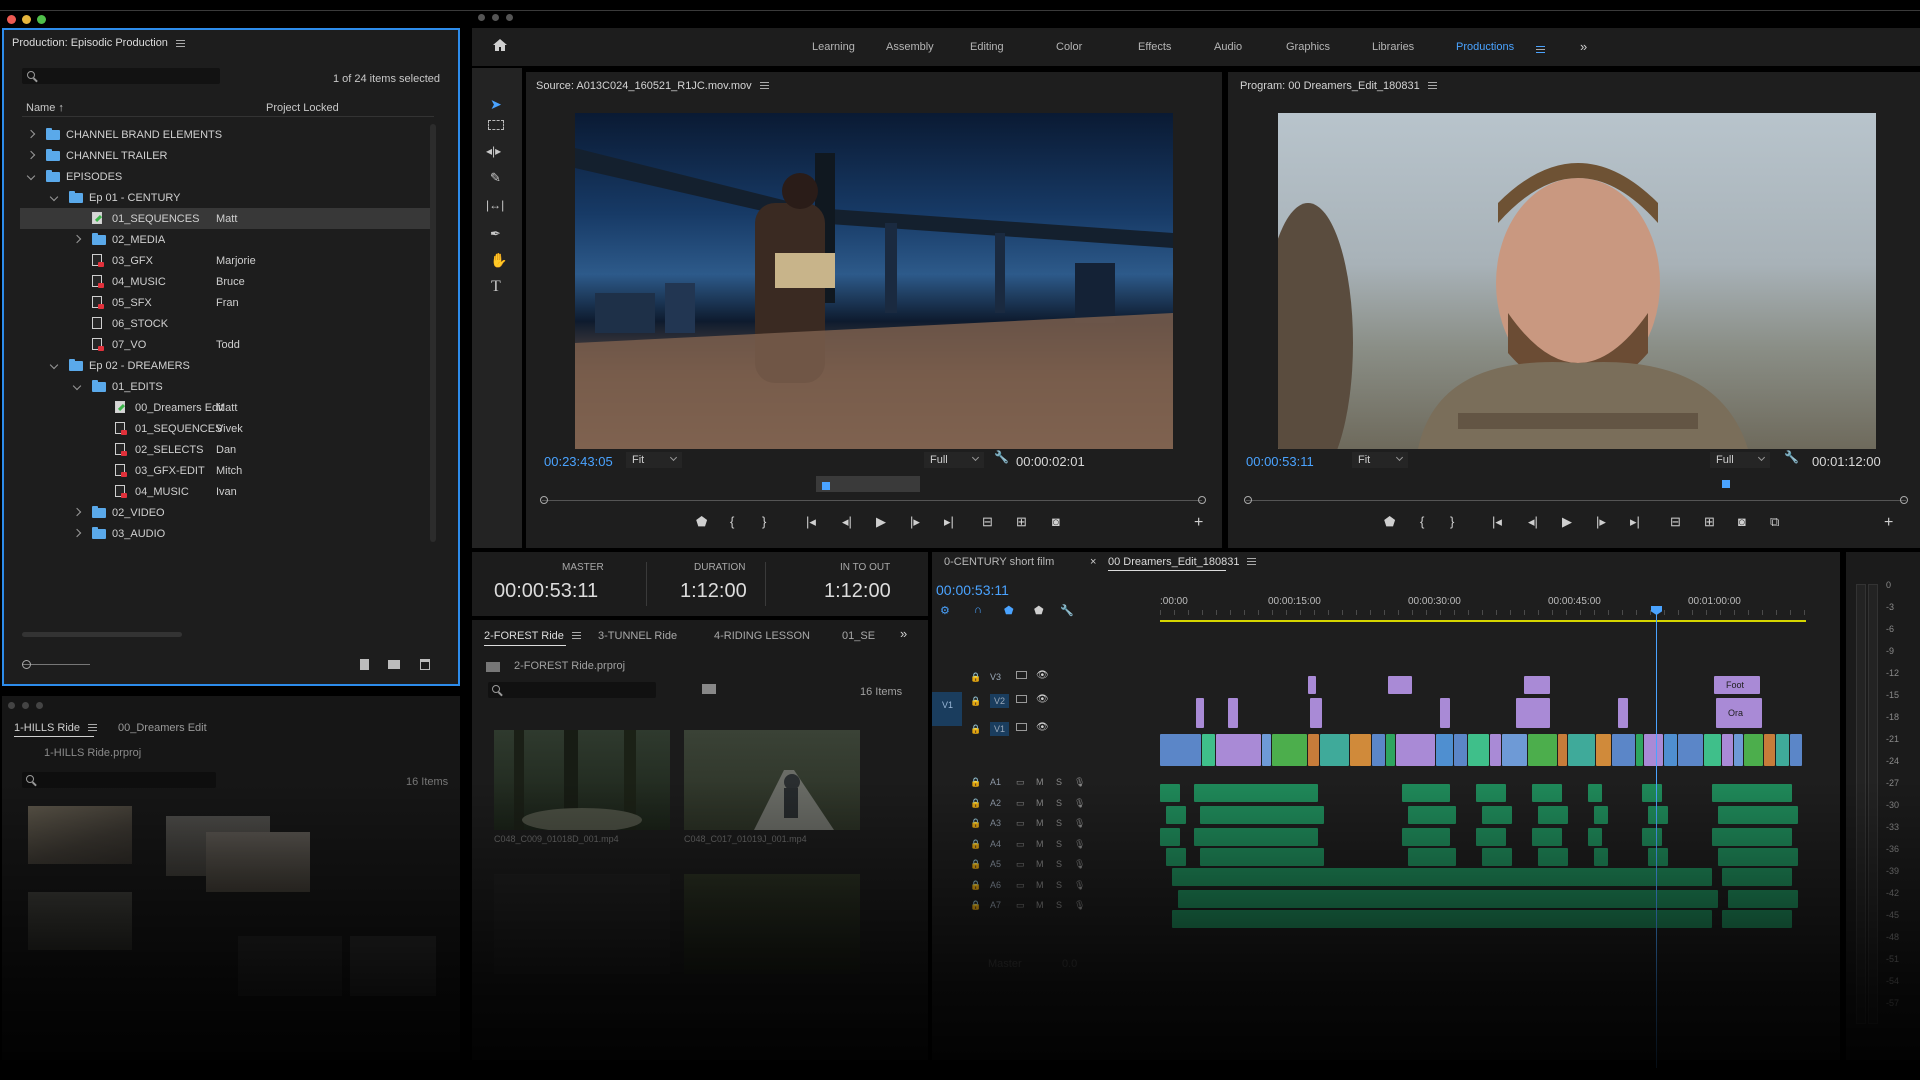  What do you see at coordinates (1045, 709) in the screenshot?
I see `video-track-header: 🔒 V2 👁` at bounding box center [1045, 709].